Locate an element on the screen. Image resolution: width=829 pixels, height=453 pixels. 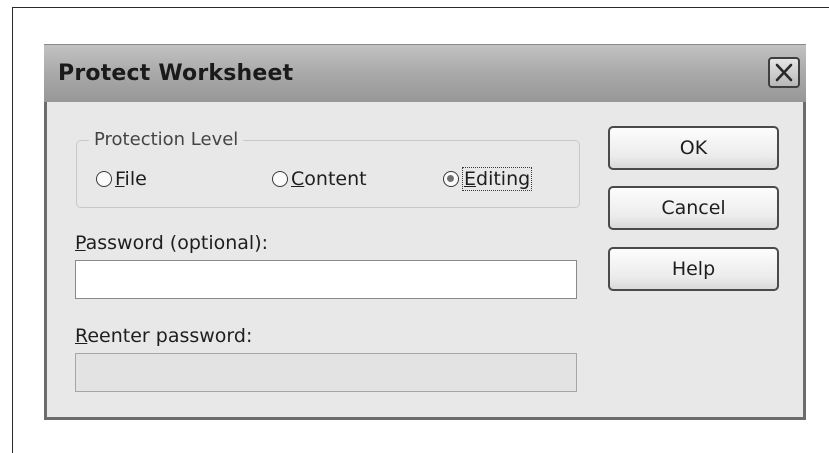
radio-file-circle is located at coordinates (104, 179).